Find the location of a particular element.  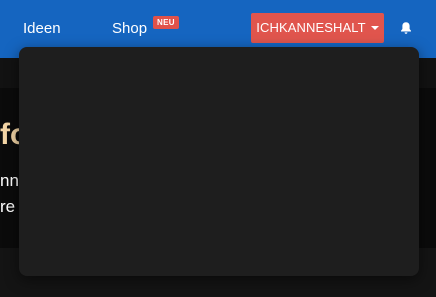

user-menu-button: ICHKANNESHALT is located at coordinates (317, 28).